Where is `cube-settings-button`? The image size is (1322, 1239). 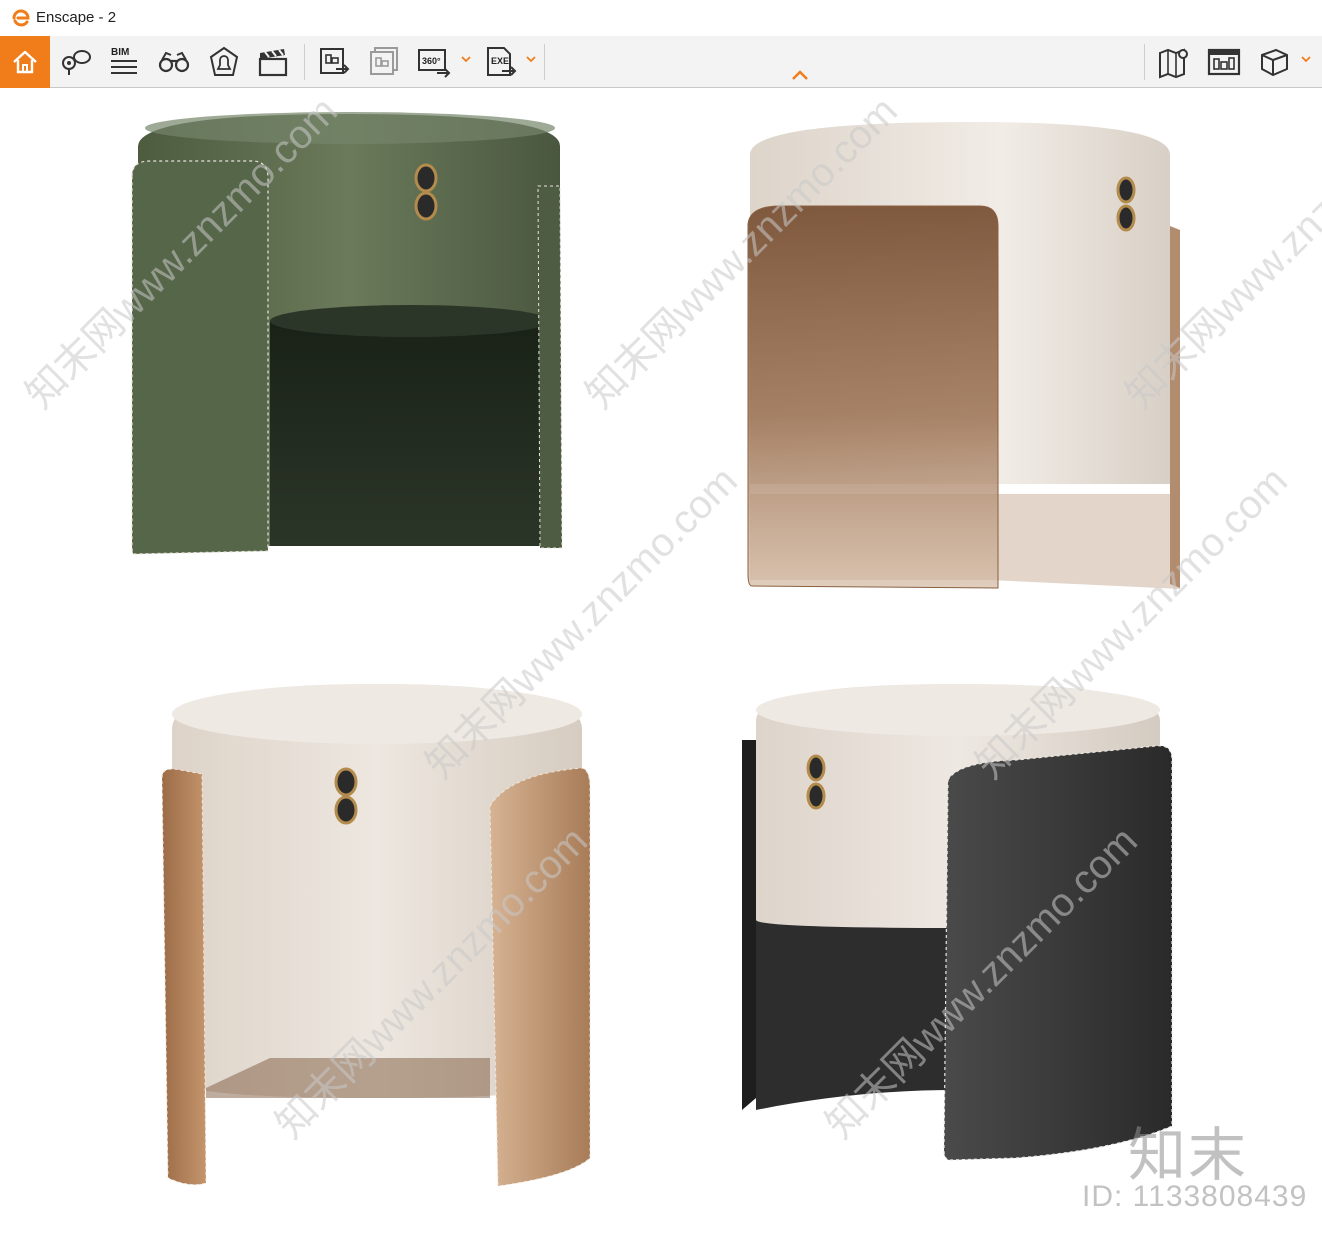
cube-settings-button is located at coordinates (1274, 62).